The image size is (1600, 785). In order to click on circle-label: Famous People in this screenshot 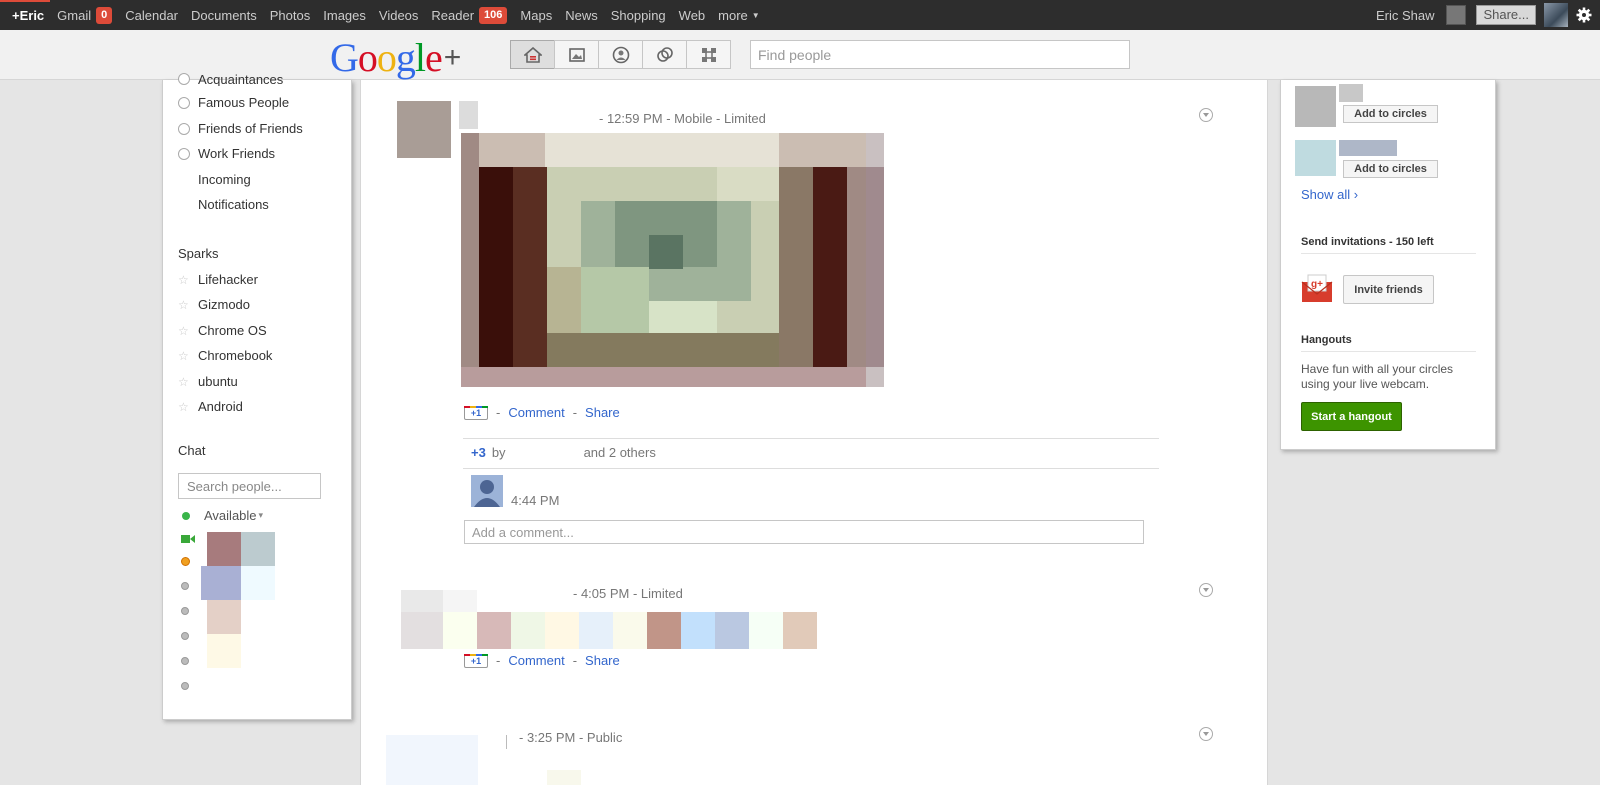, I will do `click(244, 102)`.